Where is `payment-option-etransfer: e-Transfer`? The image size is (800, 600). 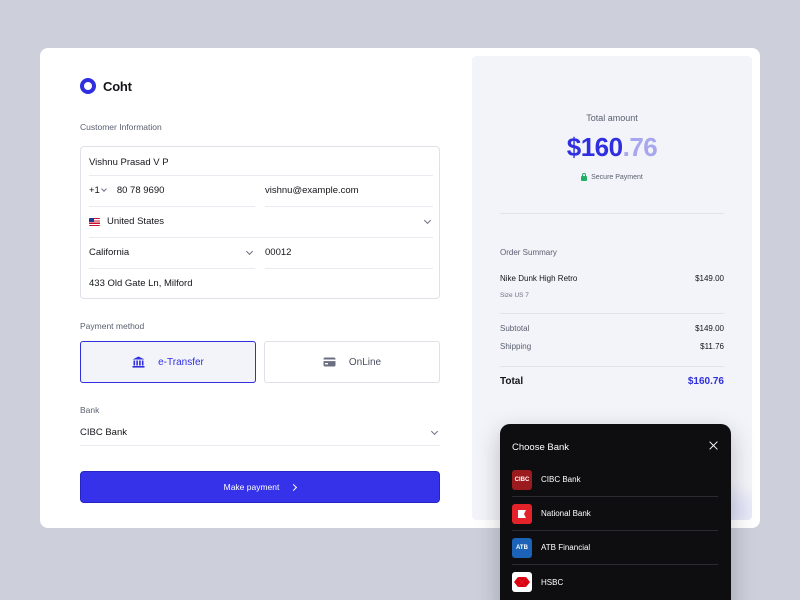
payment-option-etransfer: e-Transfer is located at coordinates (168, 362).